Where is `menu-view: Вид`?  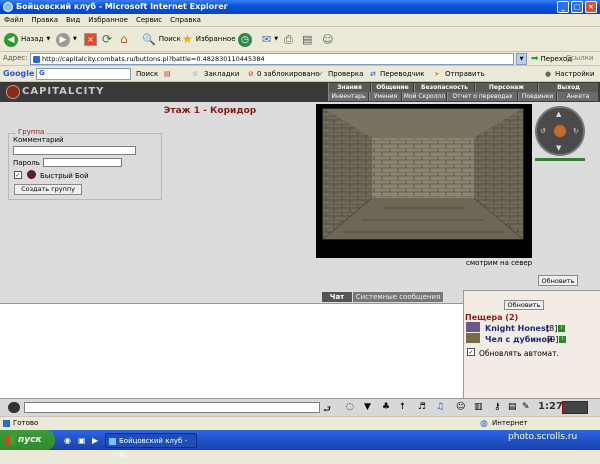 menu-view: Вид is located at coordinates (73, 20).